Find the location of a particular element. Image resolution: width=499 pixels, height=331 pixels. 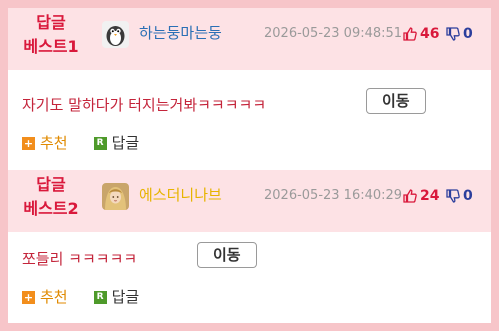

upvote-button: 46 is located at coordinates (421, 34).